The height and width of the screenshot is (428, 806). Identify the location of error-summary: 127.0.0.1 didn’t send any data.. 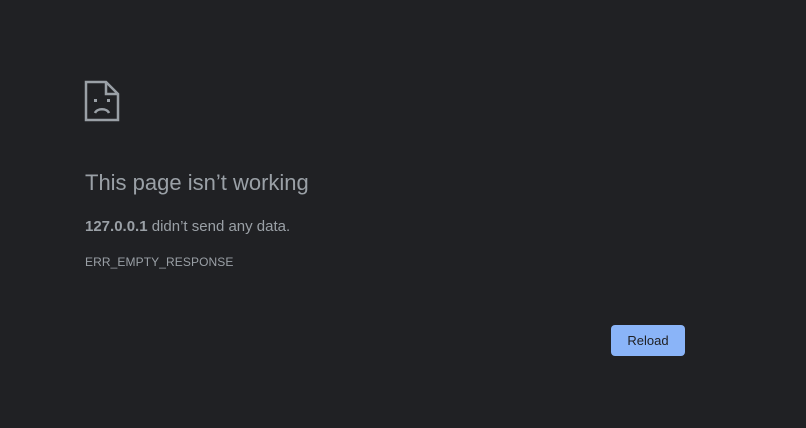
(187, 227).